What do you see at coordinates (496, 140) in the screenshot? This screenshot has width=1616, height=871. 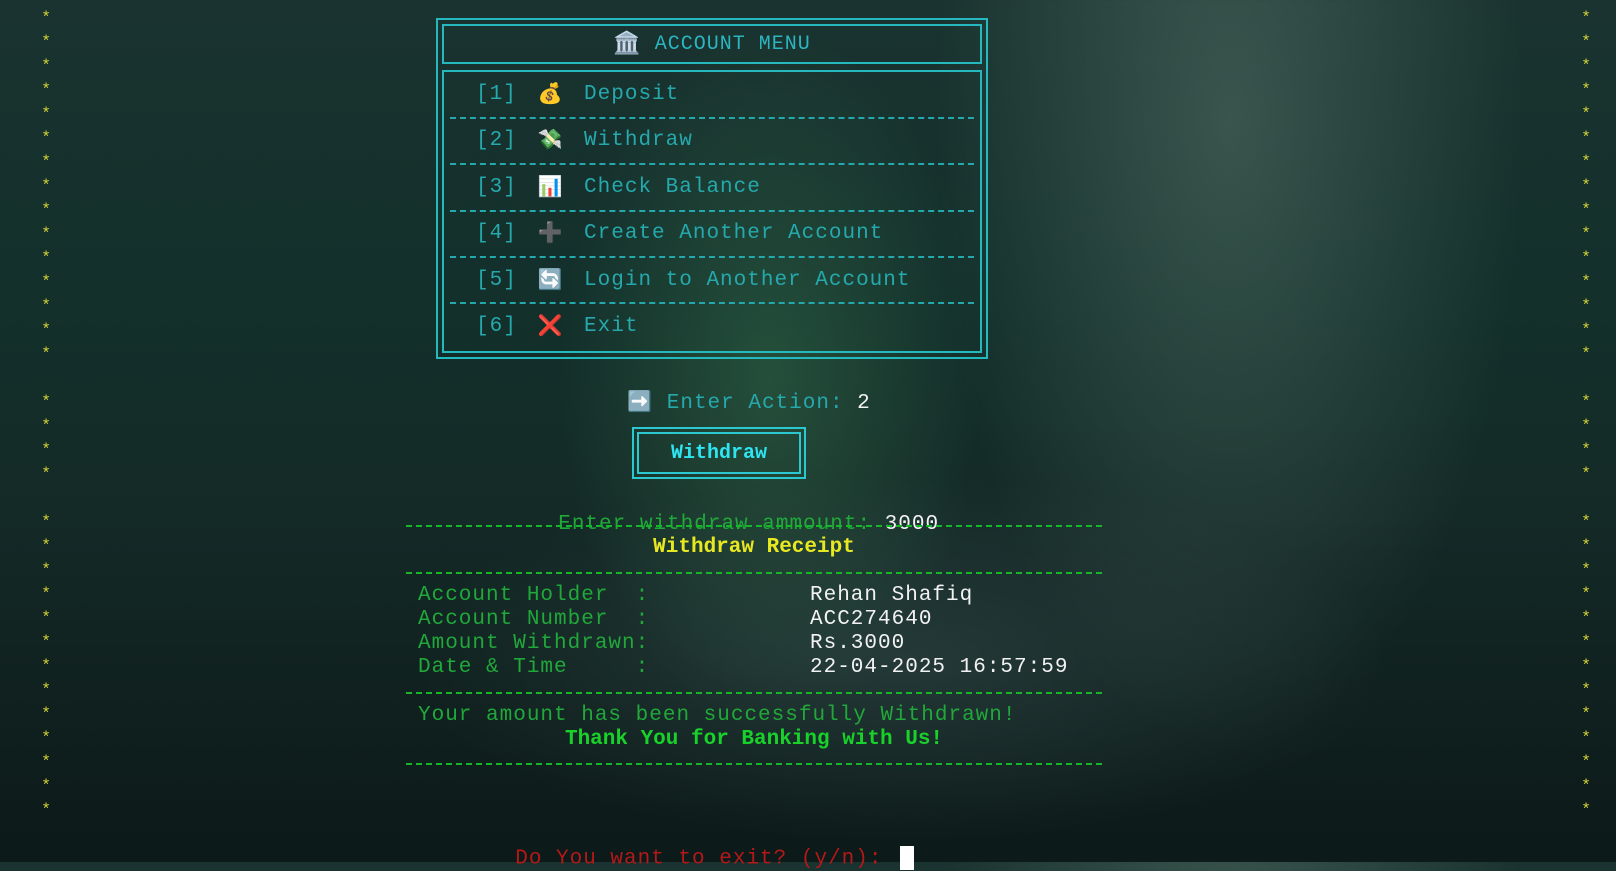 I see `menu-item-key: [2]` at bounding box center [496, 140].